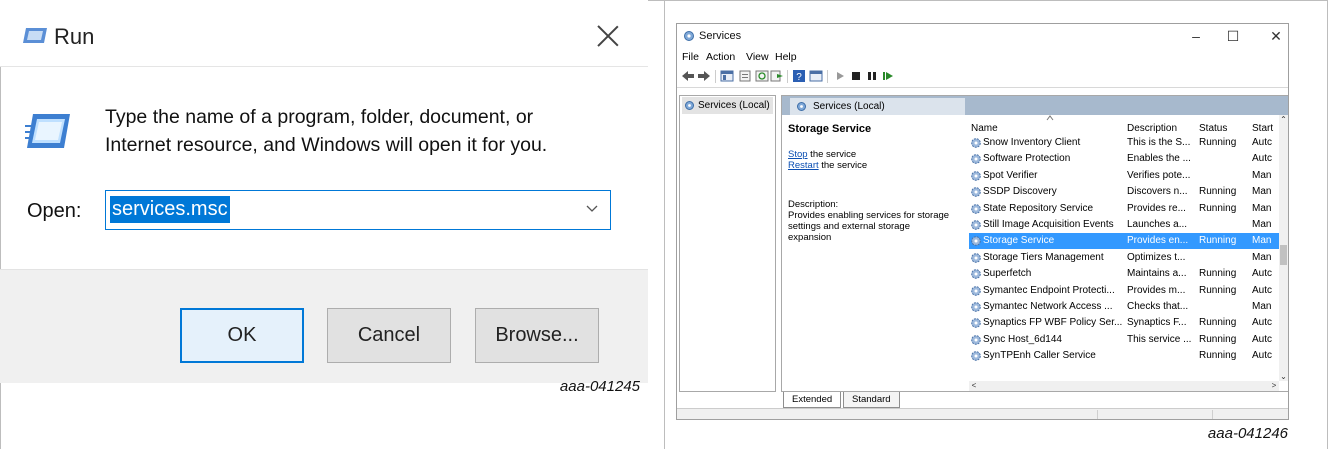 The height and width of the screenshot is (449, 1328). What do you see at coordinates (799, 76) in the screenshot?
I see `help-icon: ?` at bounding box center [799, 76].